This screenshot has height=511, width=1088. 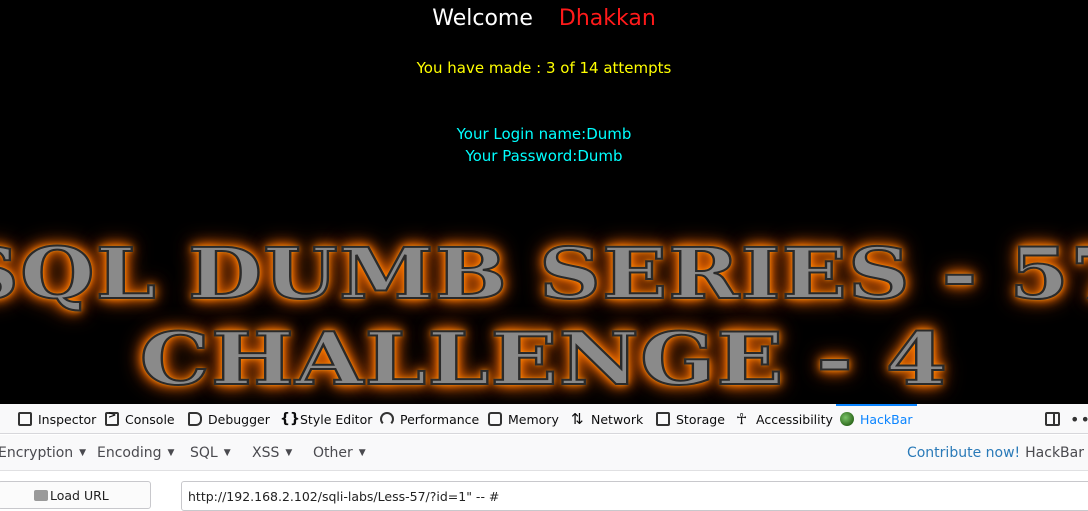 What do you see at coordinates (577, 419) in the screenshot?
I see `network-icon: ⇅` at bounding box center [577, 419].